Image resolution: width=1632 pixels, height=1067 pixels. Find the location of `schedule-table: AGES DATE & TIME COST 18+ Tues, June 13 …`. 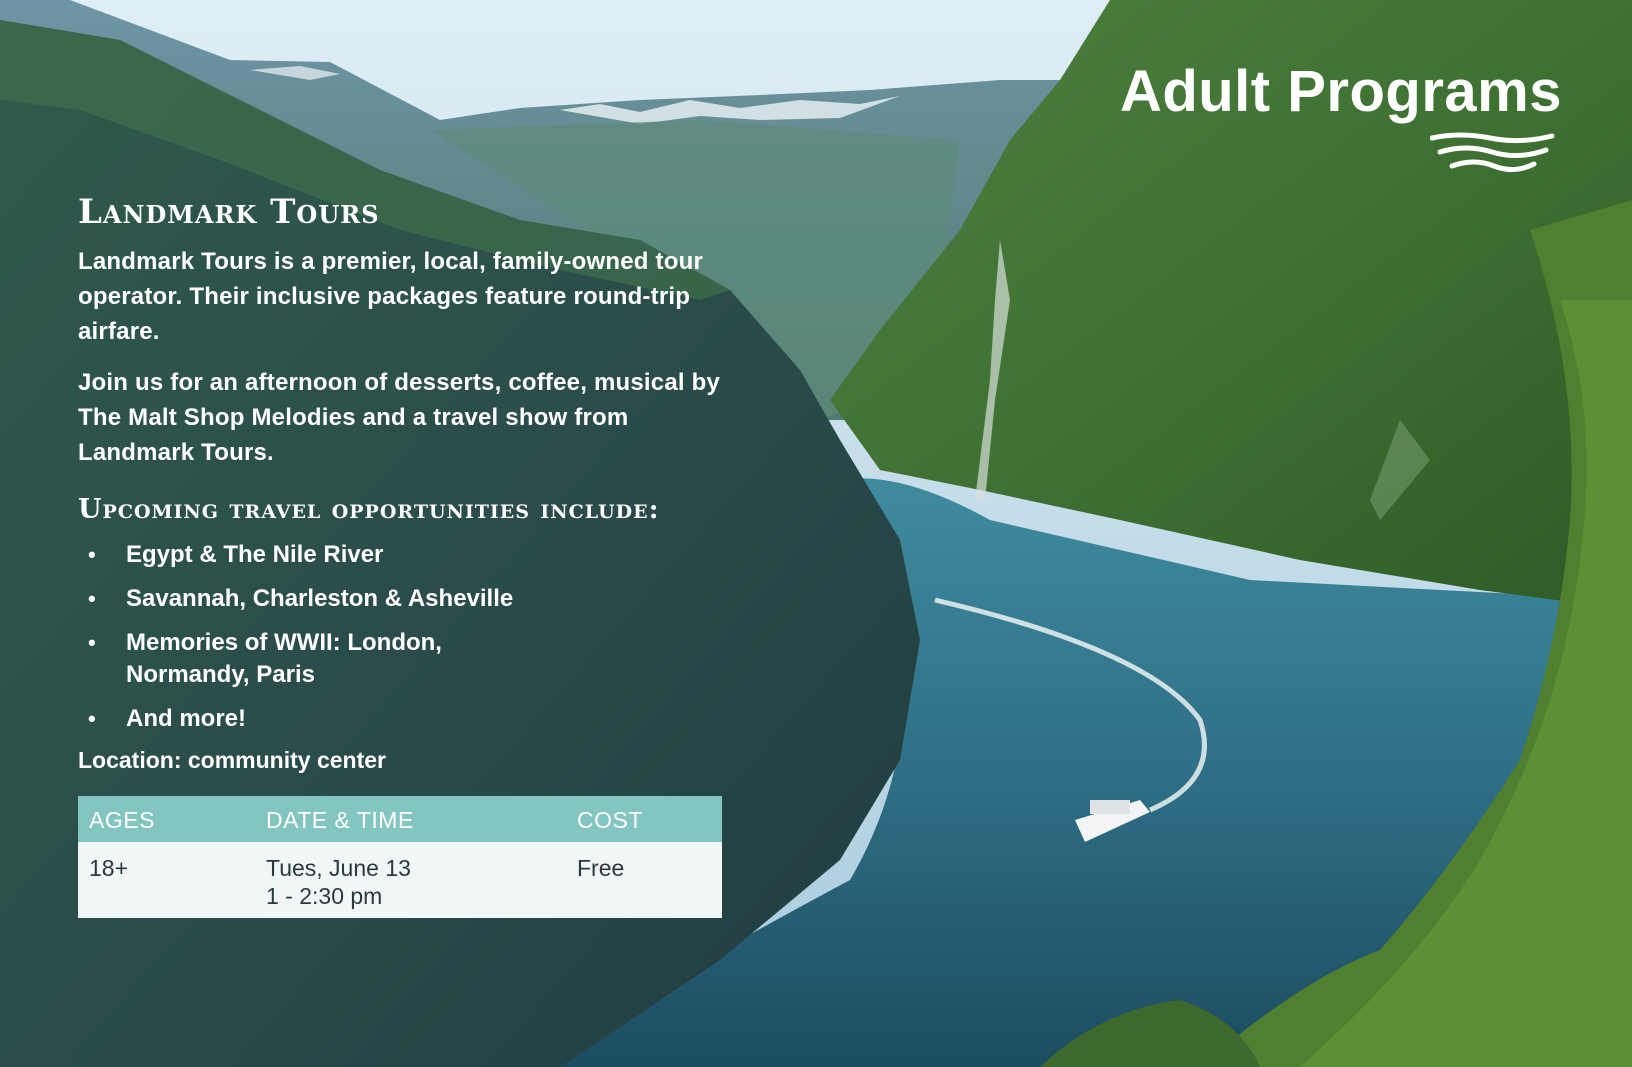

schedule-table: AGES DATE & TIME COST 18+ Tues, June 13 … is located at coordinates (400, 857).